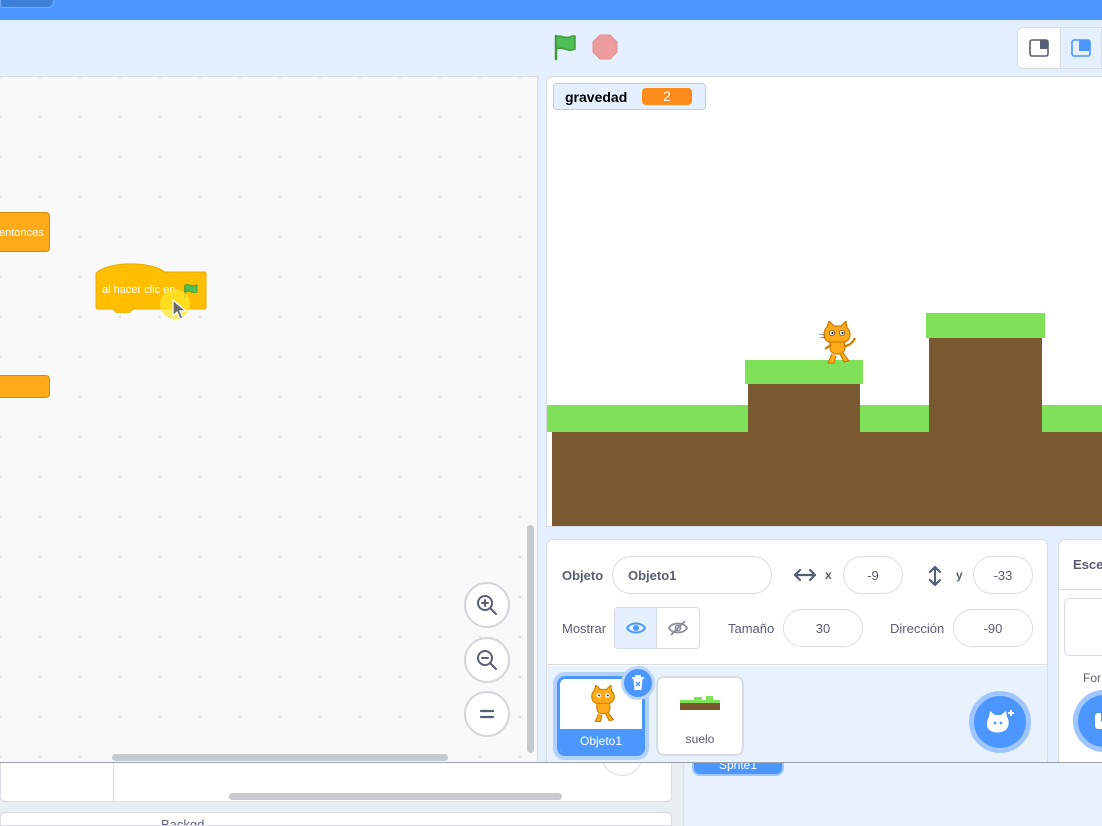 Image resolution: width=1102 pixels, height=826 pixels. Describe the element at coordinates (700, 739) in the screenshot. I see `sprite-name: suelo` at that location.